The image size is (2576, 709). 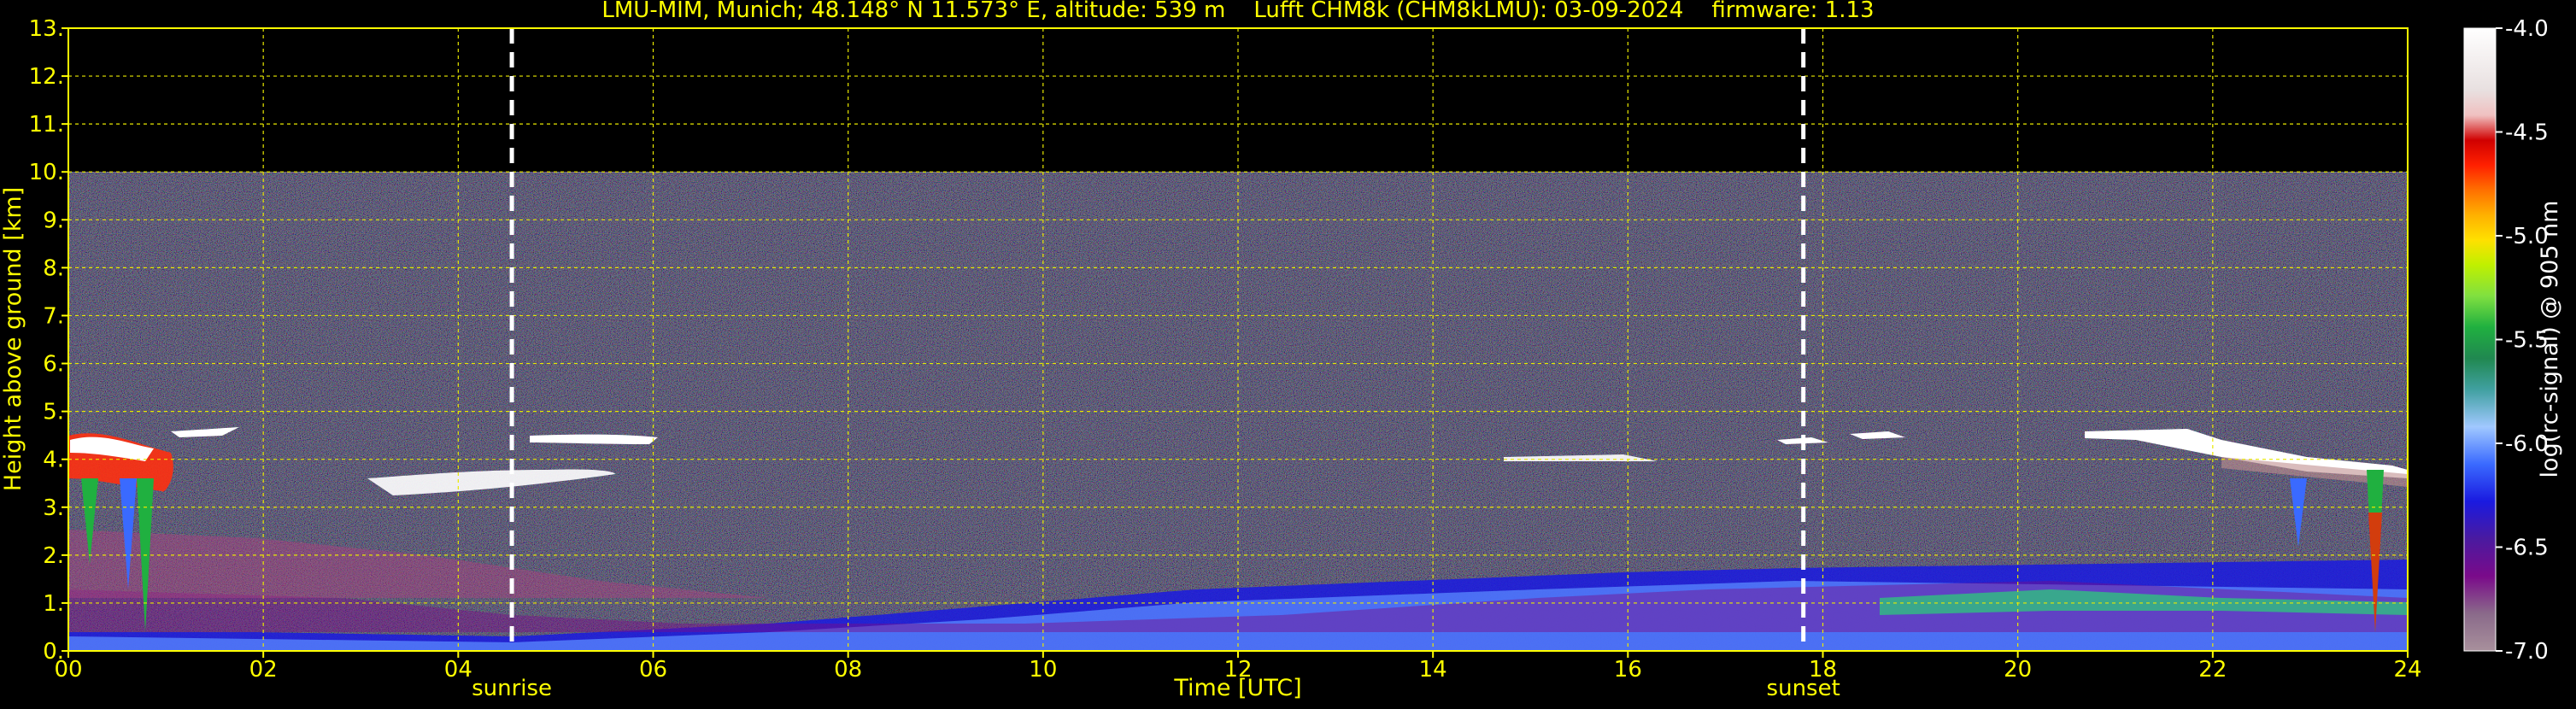 I want to click on y-tick-label: 8., so click(x=53, y=268).